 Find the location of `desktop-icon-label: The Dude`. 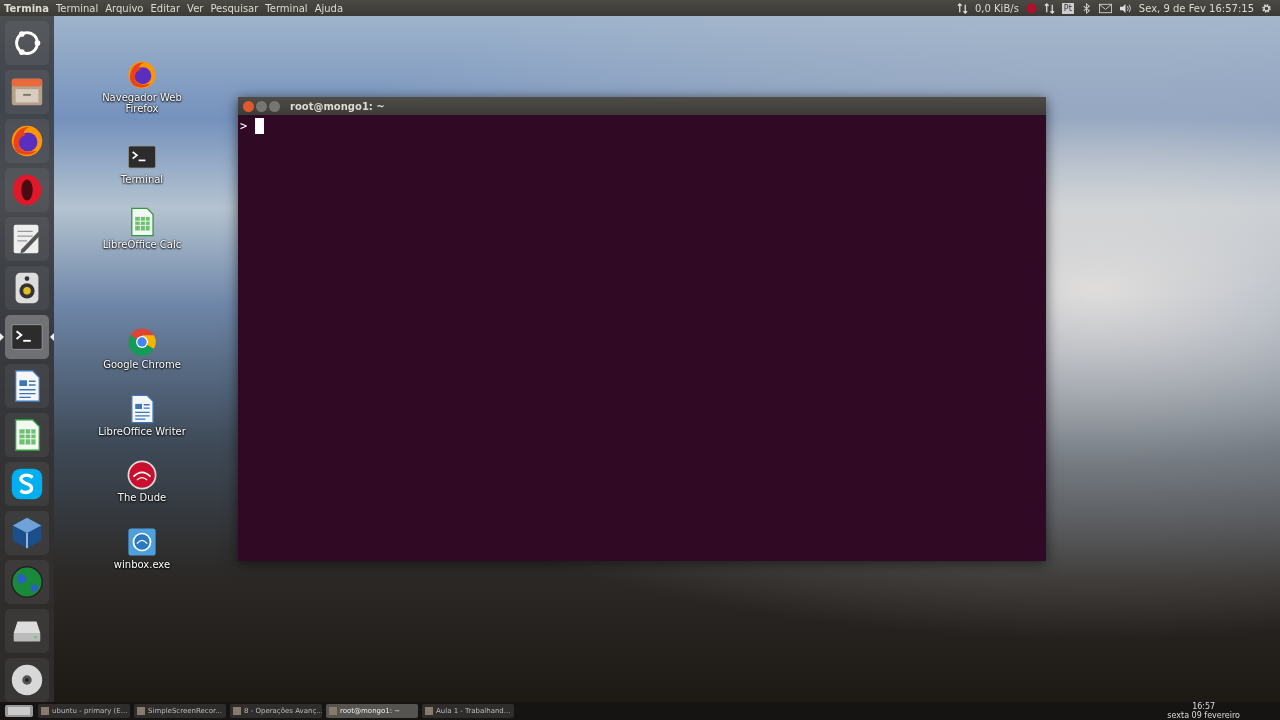

desktop-icon-label: The Dude is located at coordinates (142, 497).